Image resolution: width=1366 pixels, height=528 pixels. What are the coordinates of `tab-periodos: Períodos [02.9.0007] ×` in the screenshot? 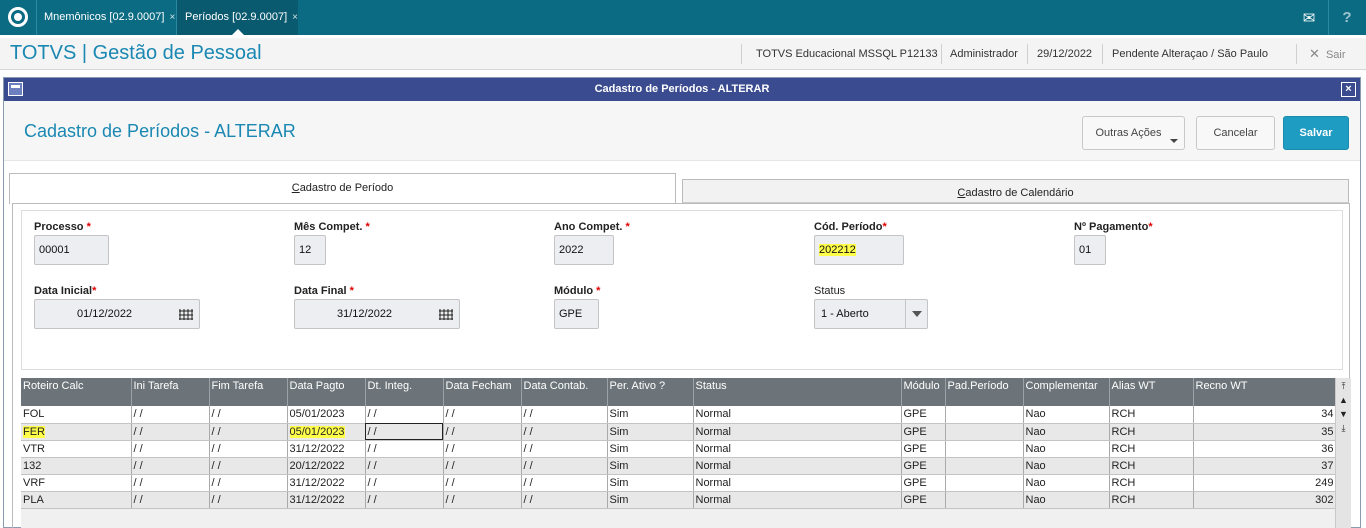 It's located at (237, 17).